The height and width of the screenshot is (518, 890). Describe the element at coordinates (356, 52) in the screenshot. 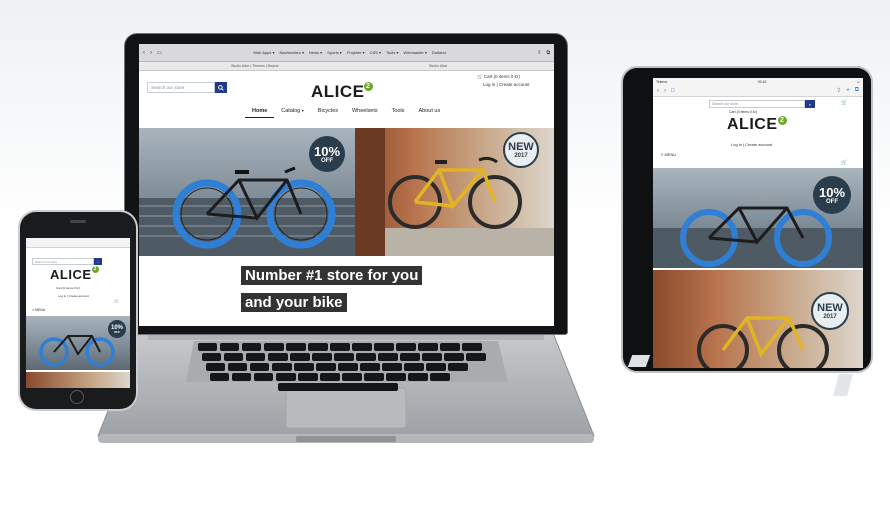

I see `bookmark-4: Projekte ▾` at that location.